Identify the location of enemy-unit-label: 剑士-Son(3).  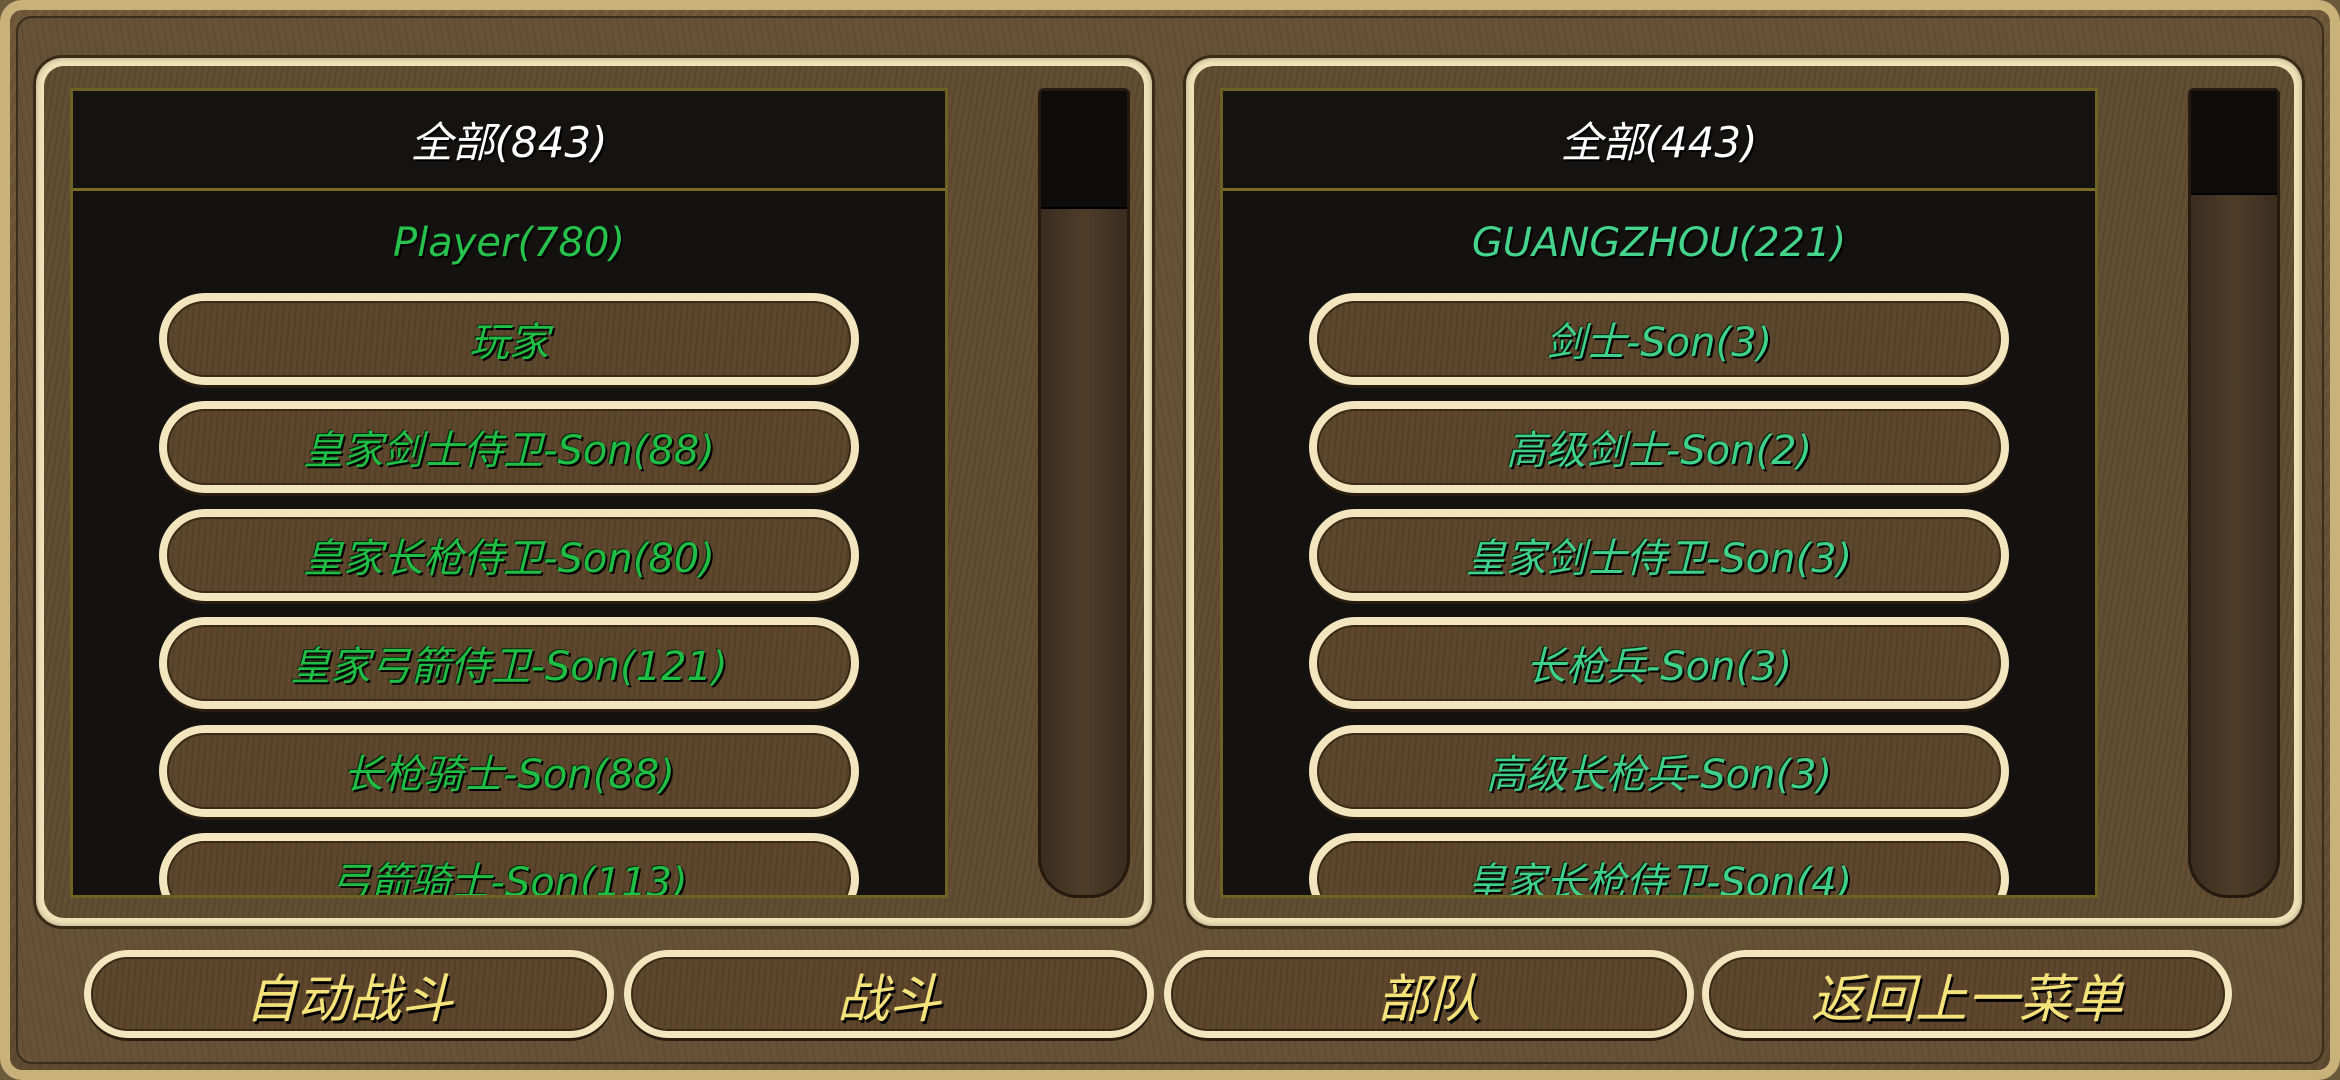
(1659, 339).